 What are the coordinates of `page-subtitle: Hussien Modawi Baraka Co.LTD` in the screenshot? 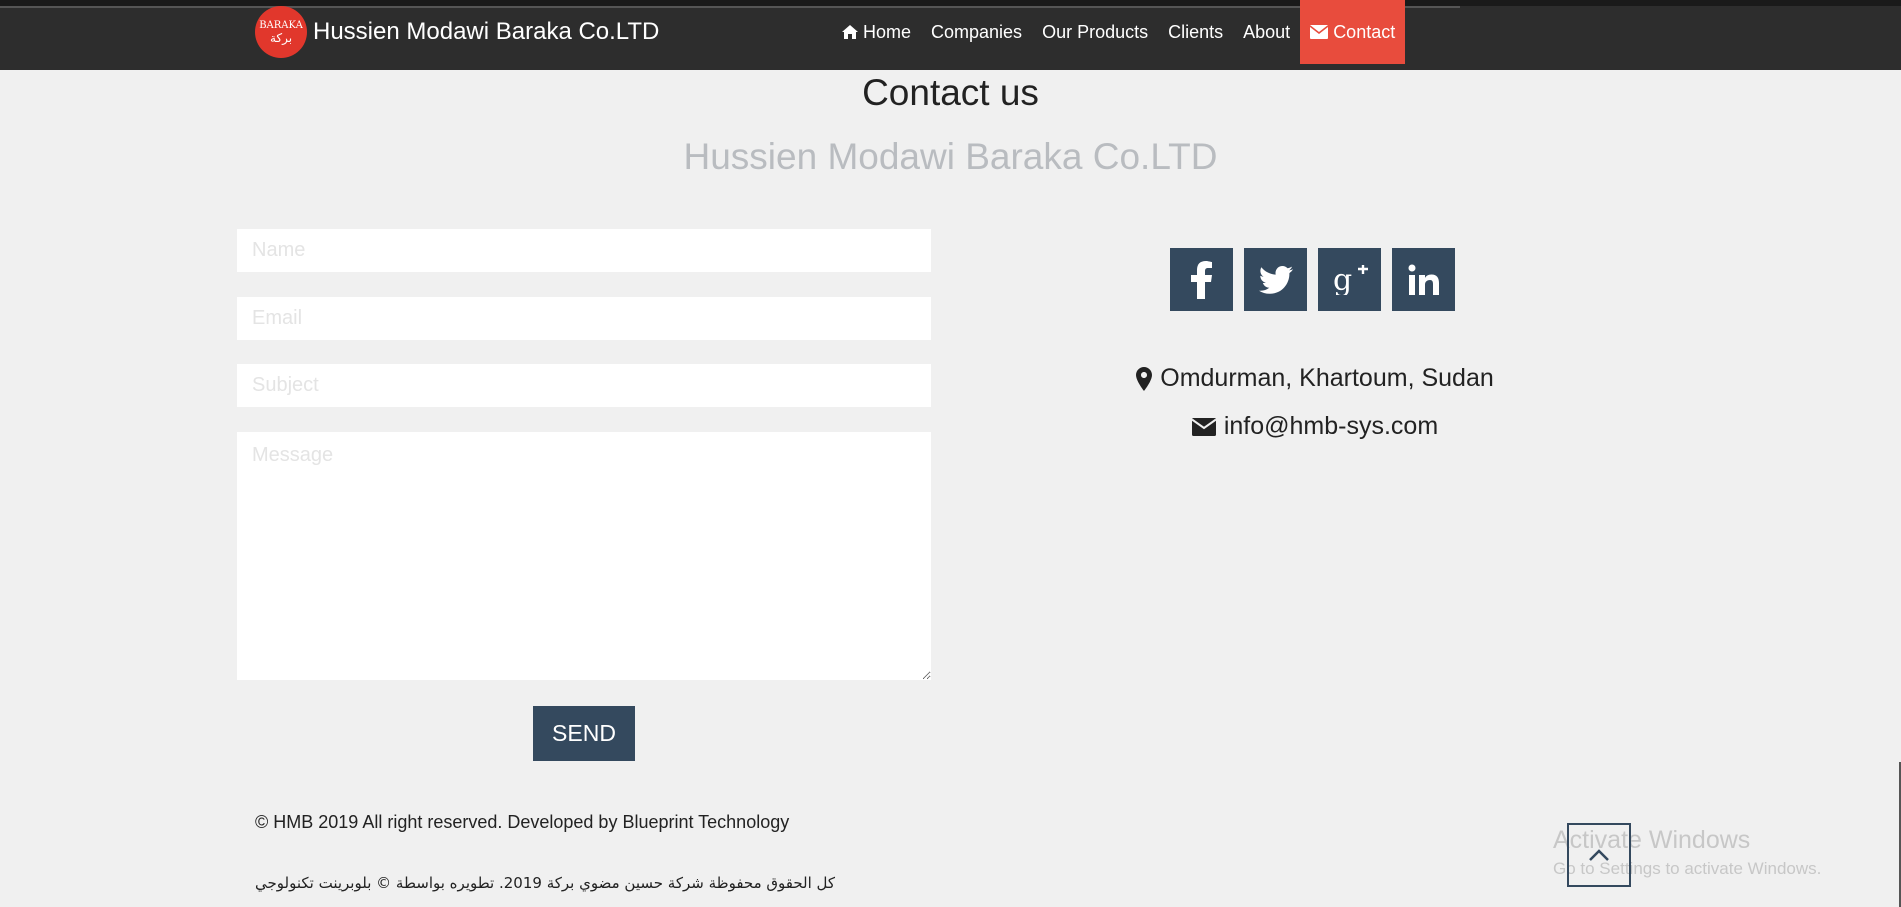 It's located at (950, 156).